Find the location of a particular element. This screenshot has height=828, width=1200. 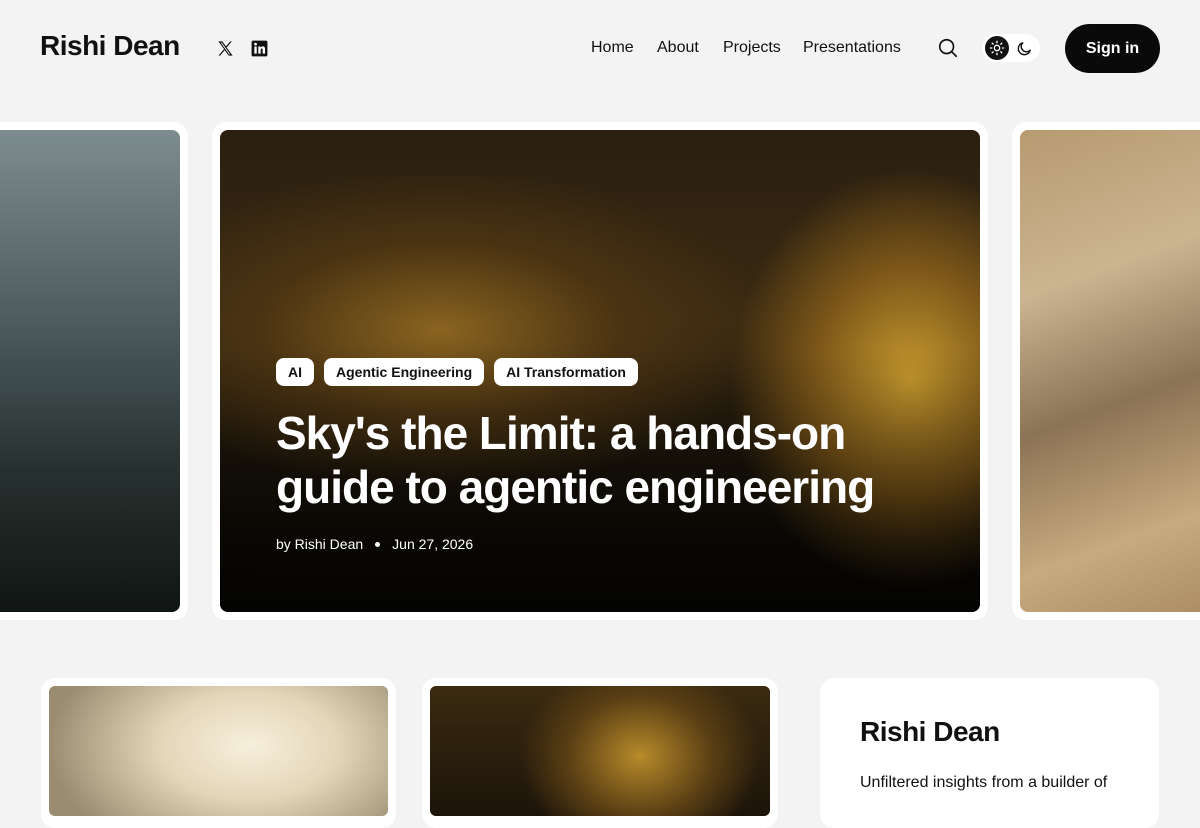

nav-home: Home is located at coordinates (612, 48).